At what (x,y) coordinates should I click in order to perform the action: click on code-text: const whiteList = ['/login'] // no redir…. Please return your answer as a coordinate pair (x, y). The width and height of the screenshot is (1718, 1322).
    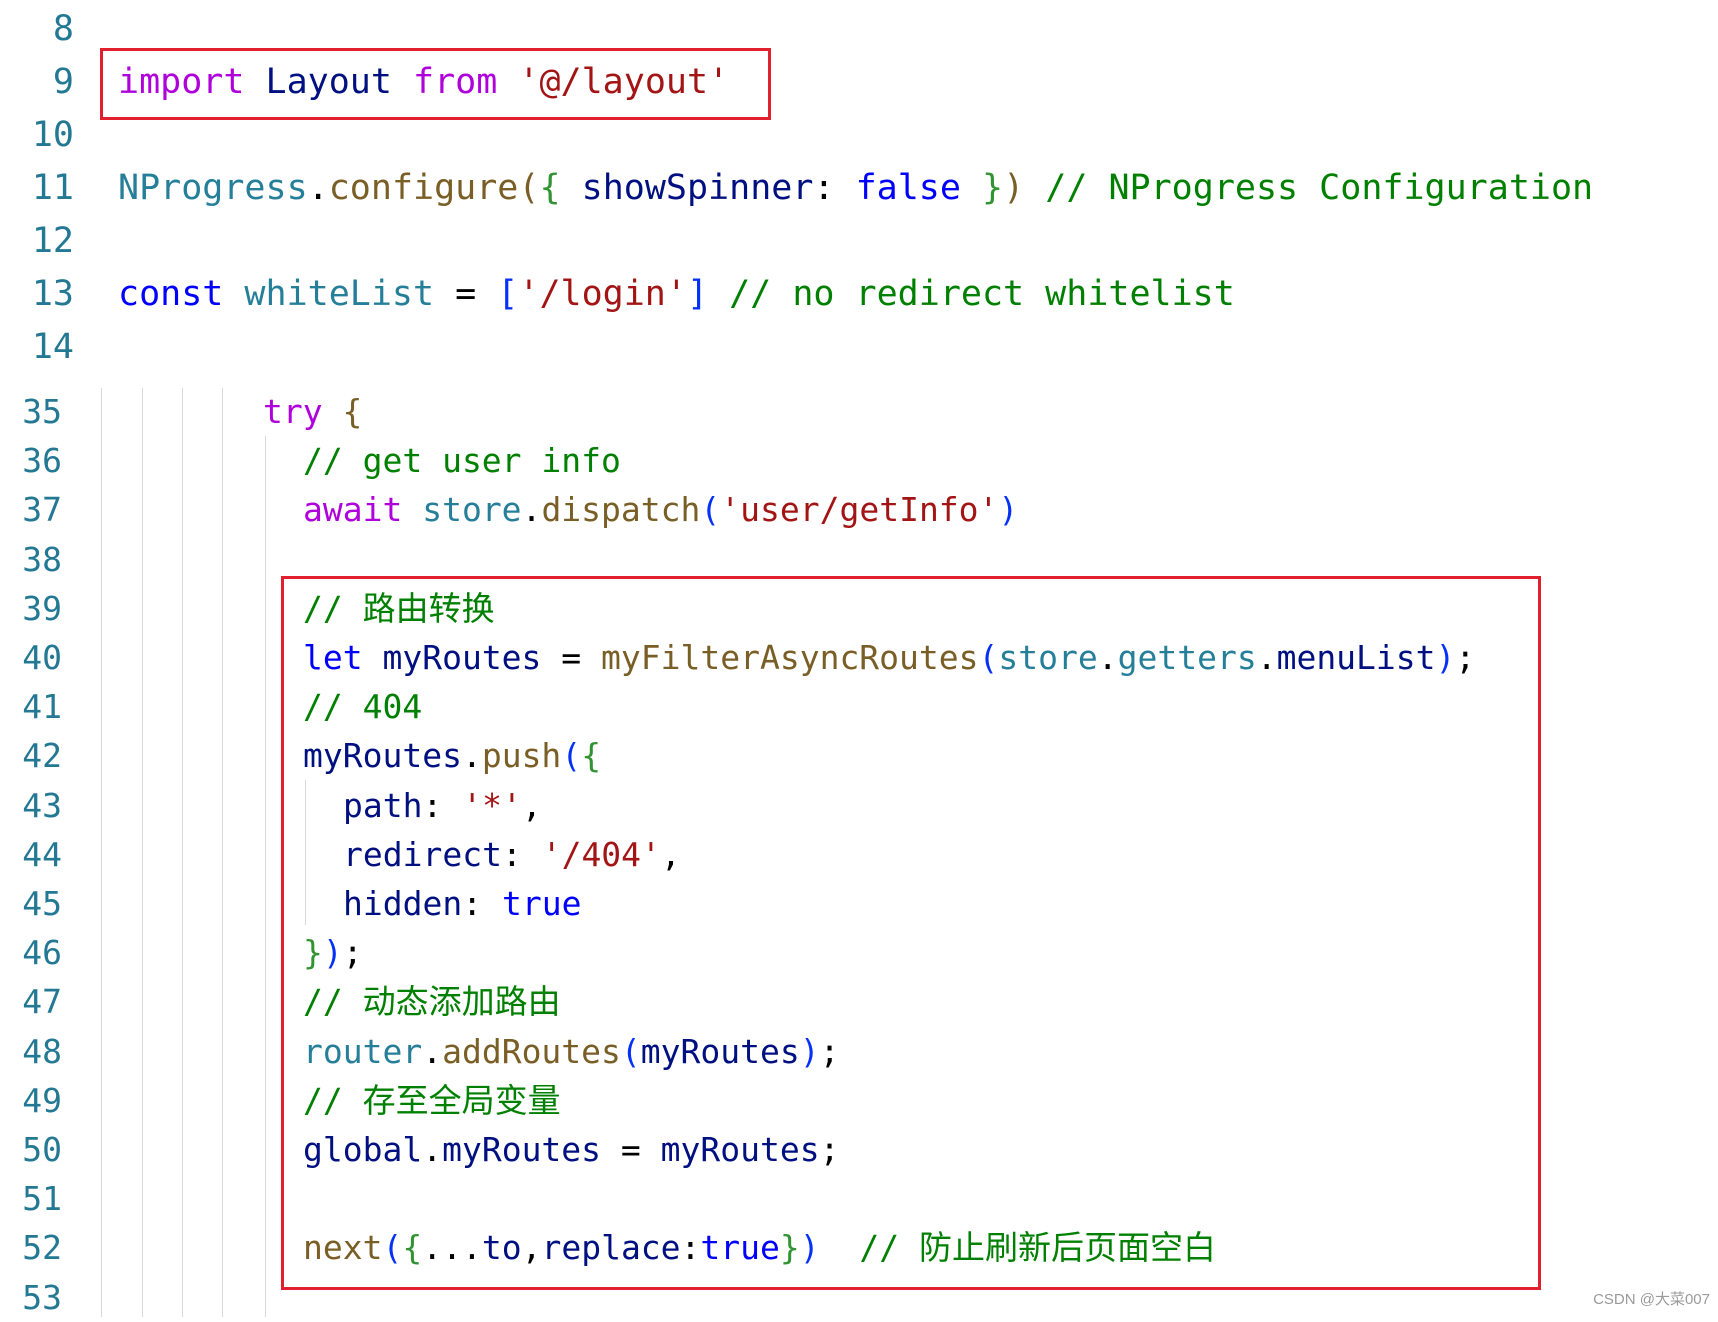
    Looking at the image, I should click on (676, 294).